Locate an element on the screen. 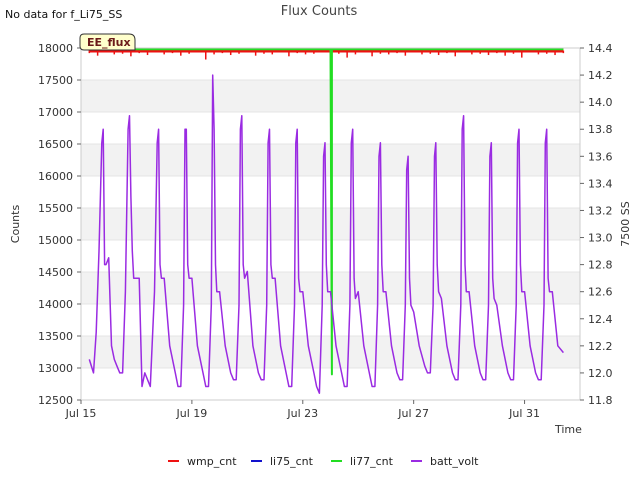 The height and width of the screenshot is (480, 640). legend-label: li77_cnt is located at coordinates (372, 461).